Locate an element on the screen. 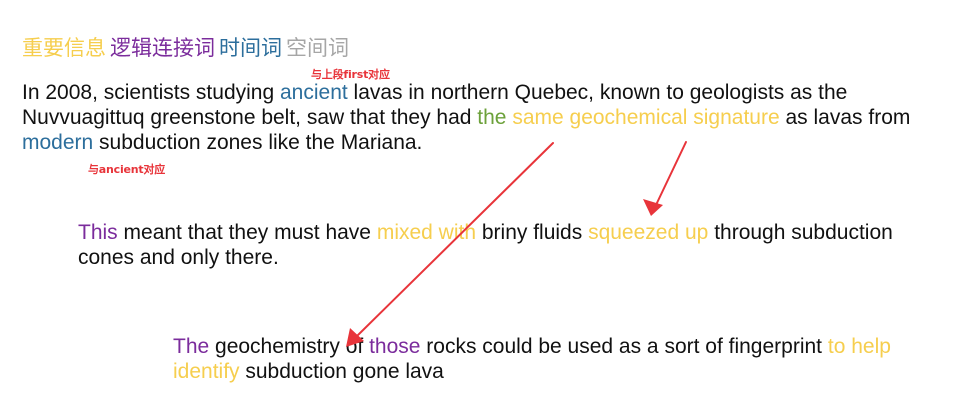 The image size is (959, 412). p1-text-1: In 2008, scientists studying is located at coordinates (151, 92).